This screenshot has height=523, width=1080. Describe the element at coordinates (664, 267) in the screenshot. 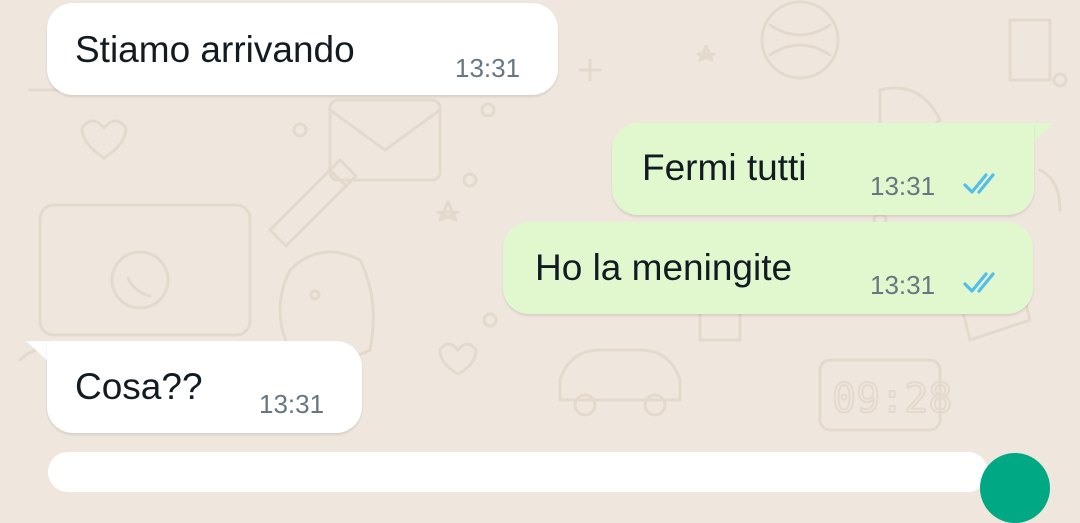

I see `message-text: Ho la meningite` at that location.